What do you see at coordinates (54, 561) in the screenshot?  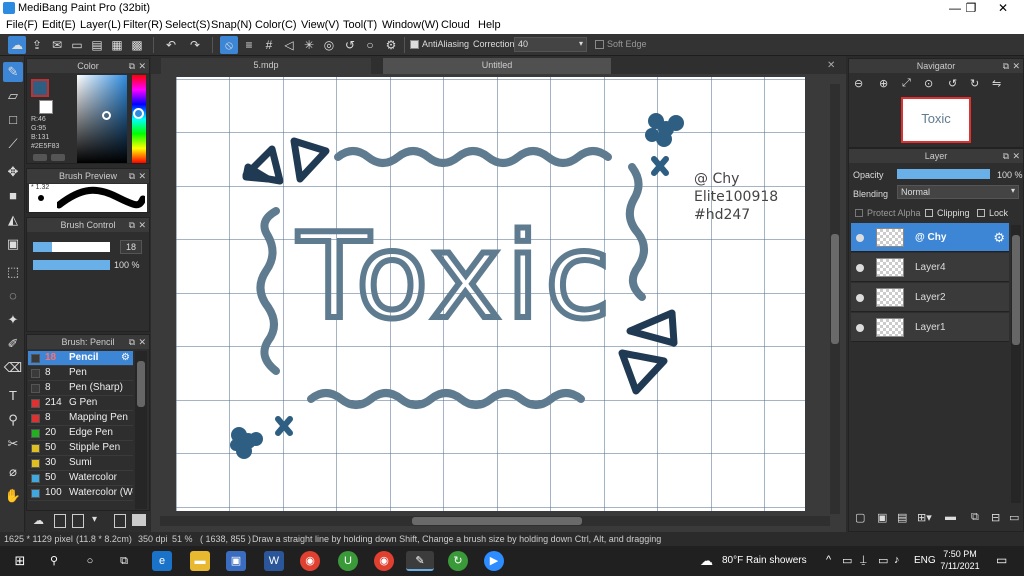 I see `search-icon: ⚲` at bounding box center [54, 561].